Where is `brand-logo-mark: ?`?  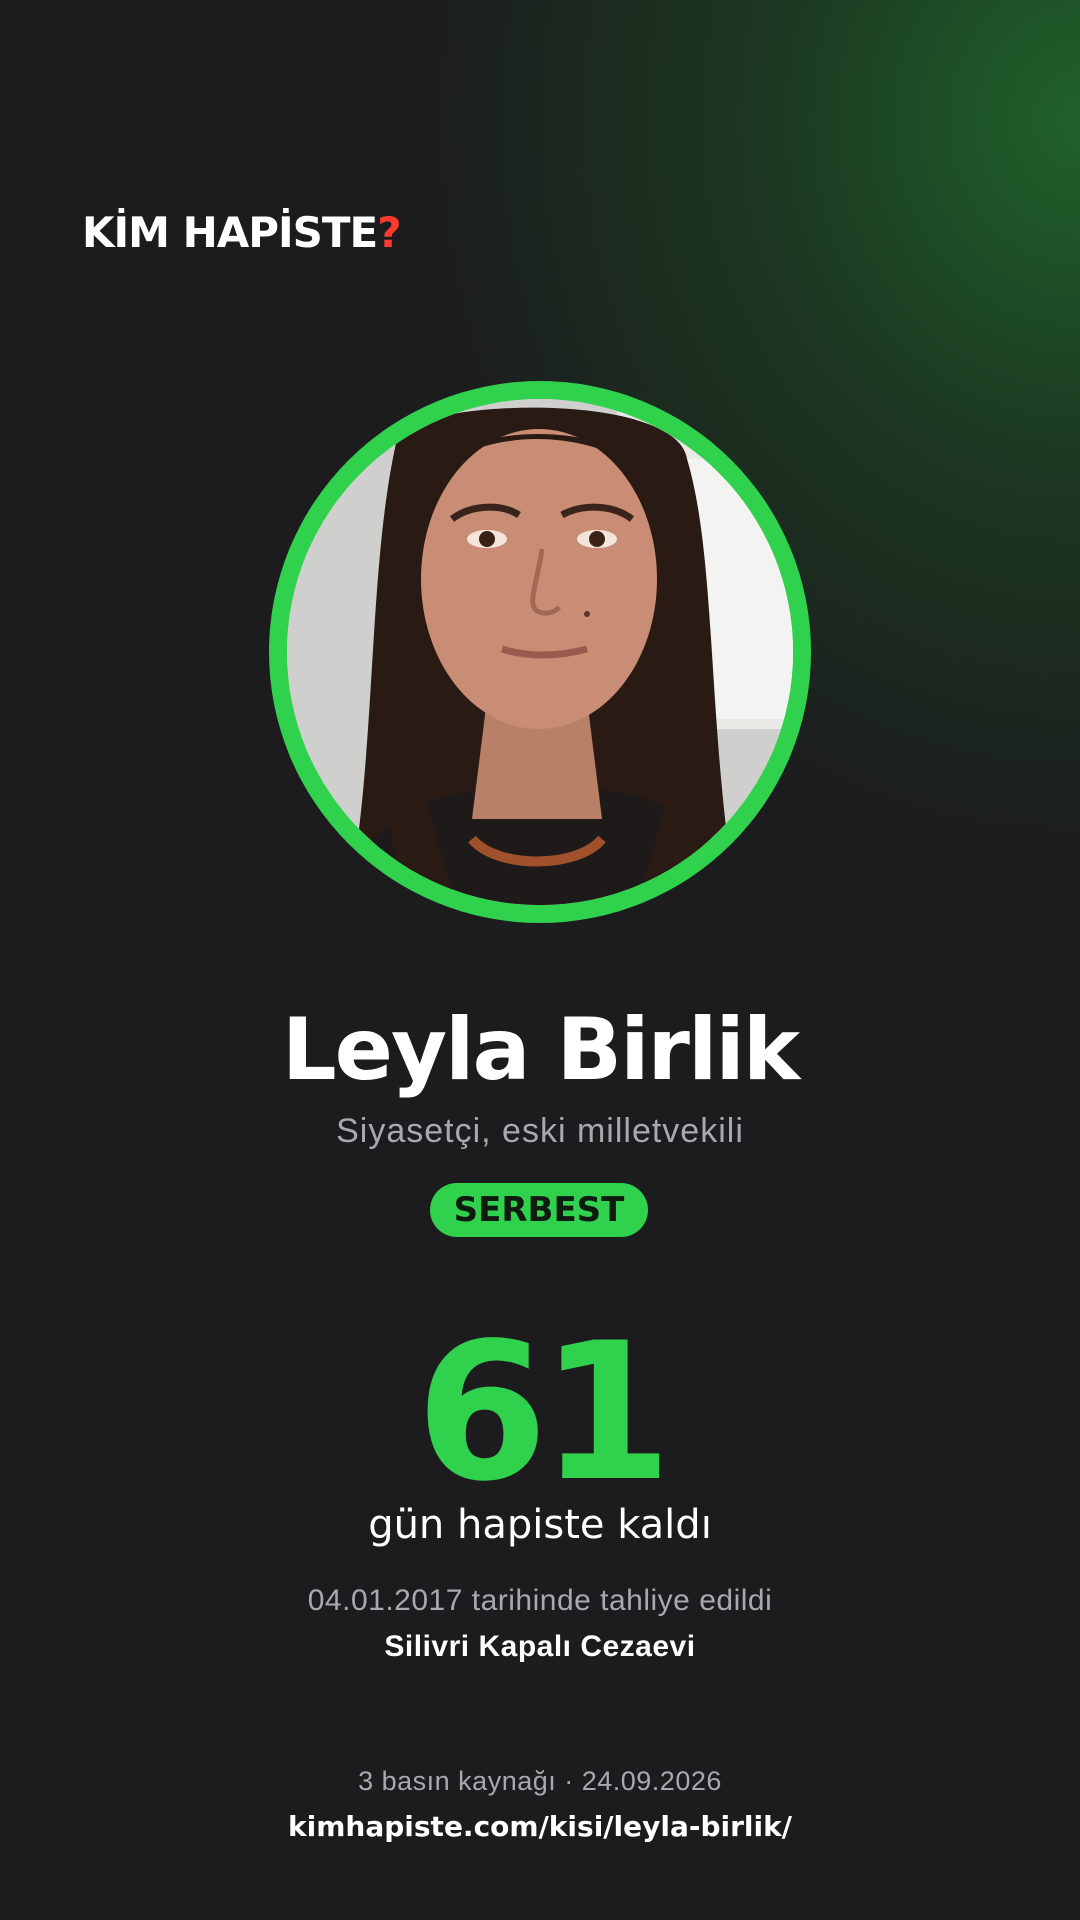 brand-logo-mark: ? is located at coordinates (389, 232).